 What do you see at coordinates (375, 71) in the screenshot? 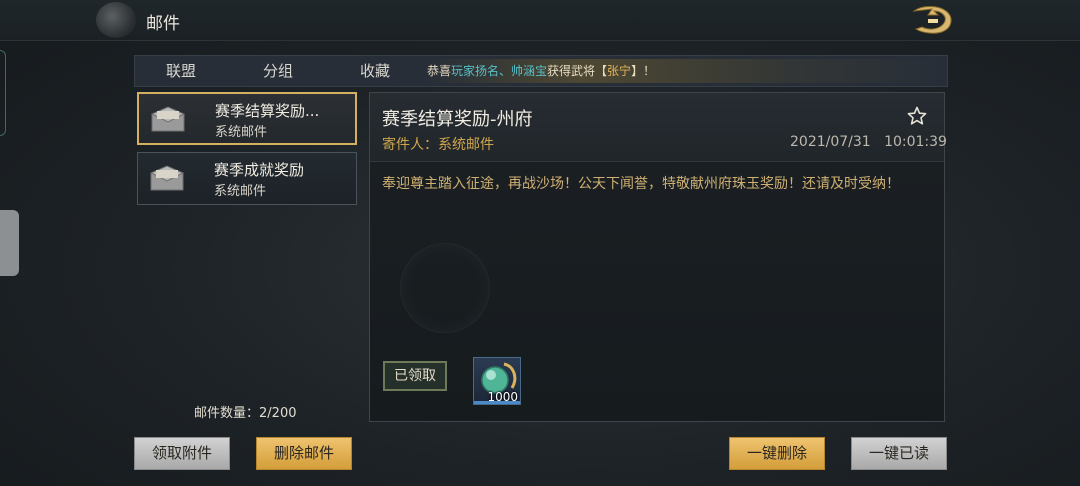
I see `tab-favorites: 收藏` at bounding box center [375, 71].